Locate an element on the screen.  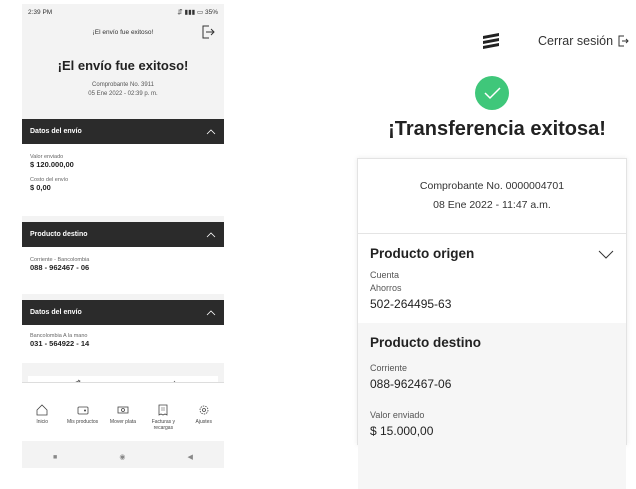
field-value: $ 120.000,00 is located at coordinates (52, 164).